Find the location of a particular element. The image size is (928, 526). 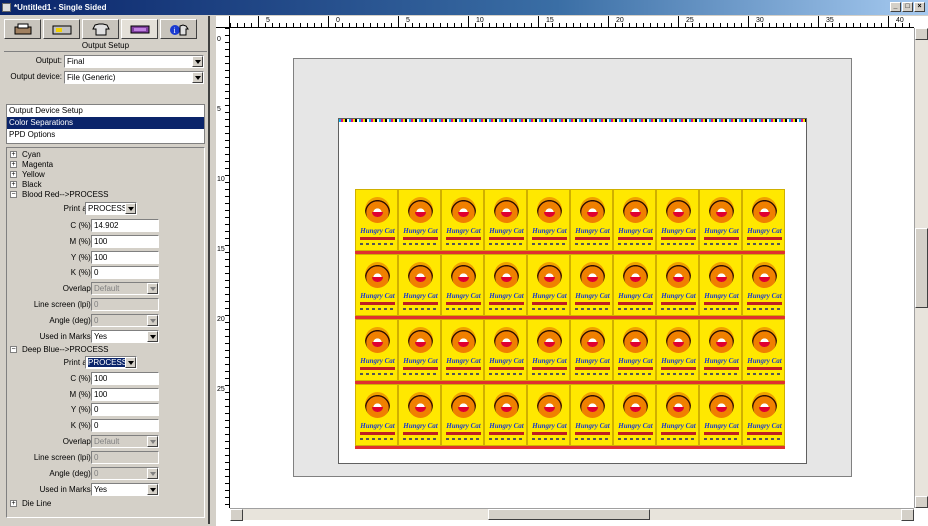

tree-item-die-line: + Die Line is located at coordinates (30, 504).